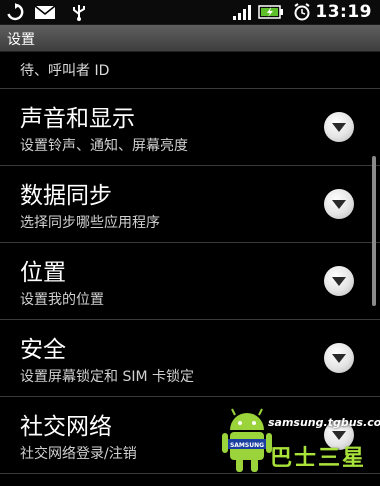  Describe the element at coordinates (43, 350) in the screenshot. I see `list-item-title: 安全` at that location.